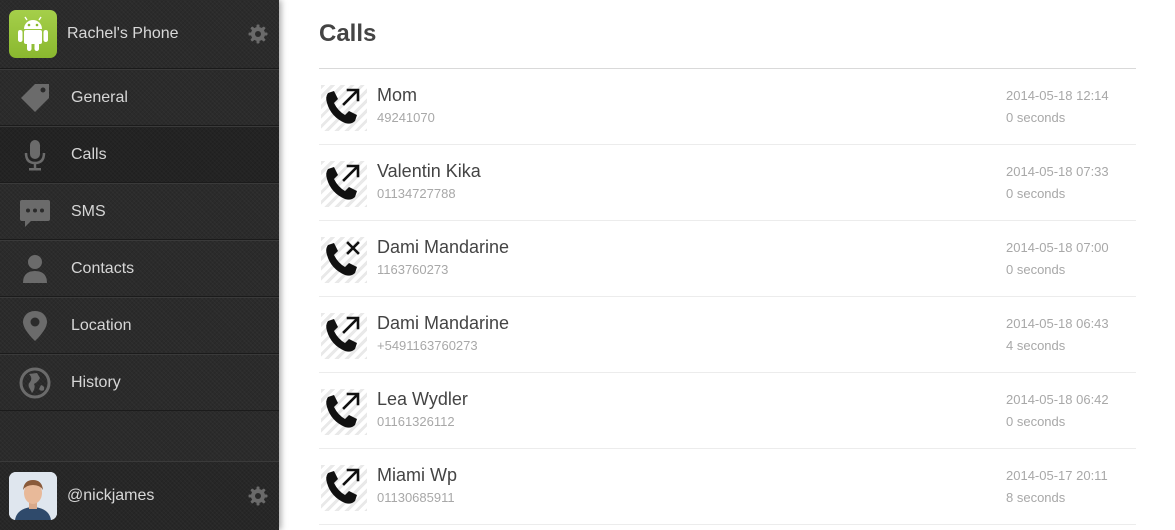 The width and height of the screenshot is (1175, 530). What do you see at coordinates (1057, 247) in the screenshot?
I see `call-timestamp: 2014-05-18 07:00` at bounding box center [1057, 247].